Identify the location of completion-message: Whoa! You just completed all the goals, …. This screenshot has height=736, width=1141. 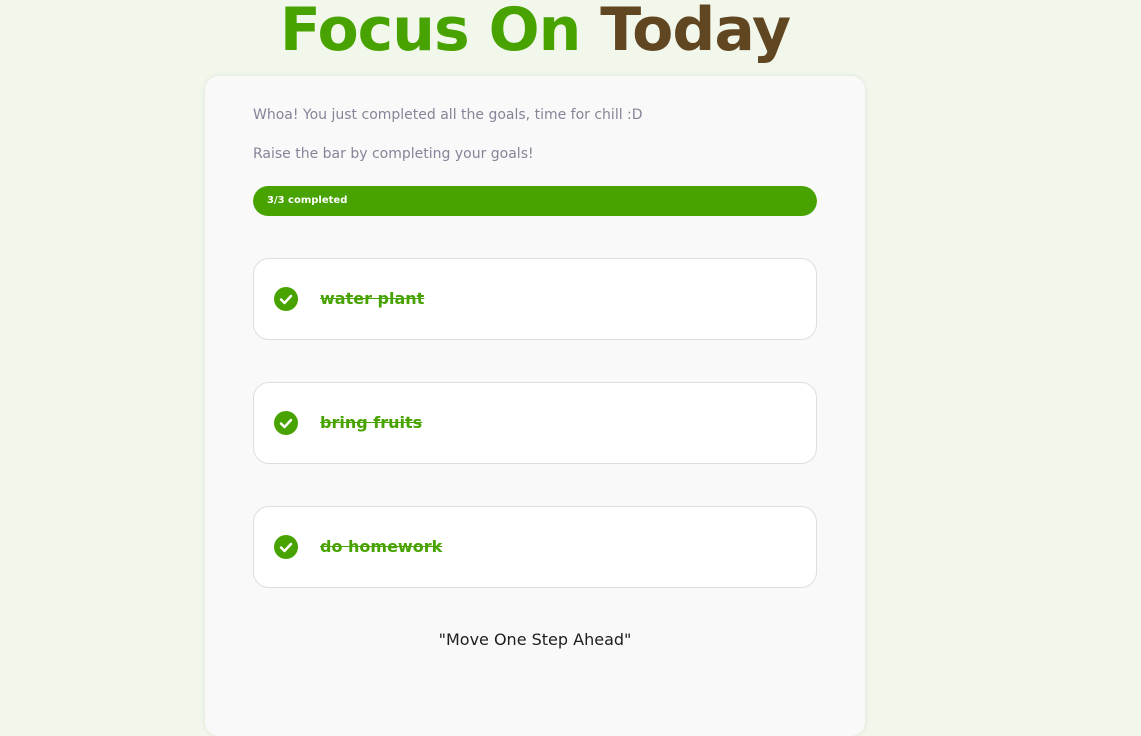
(448, 115).